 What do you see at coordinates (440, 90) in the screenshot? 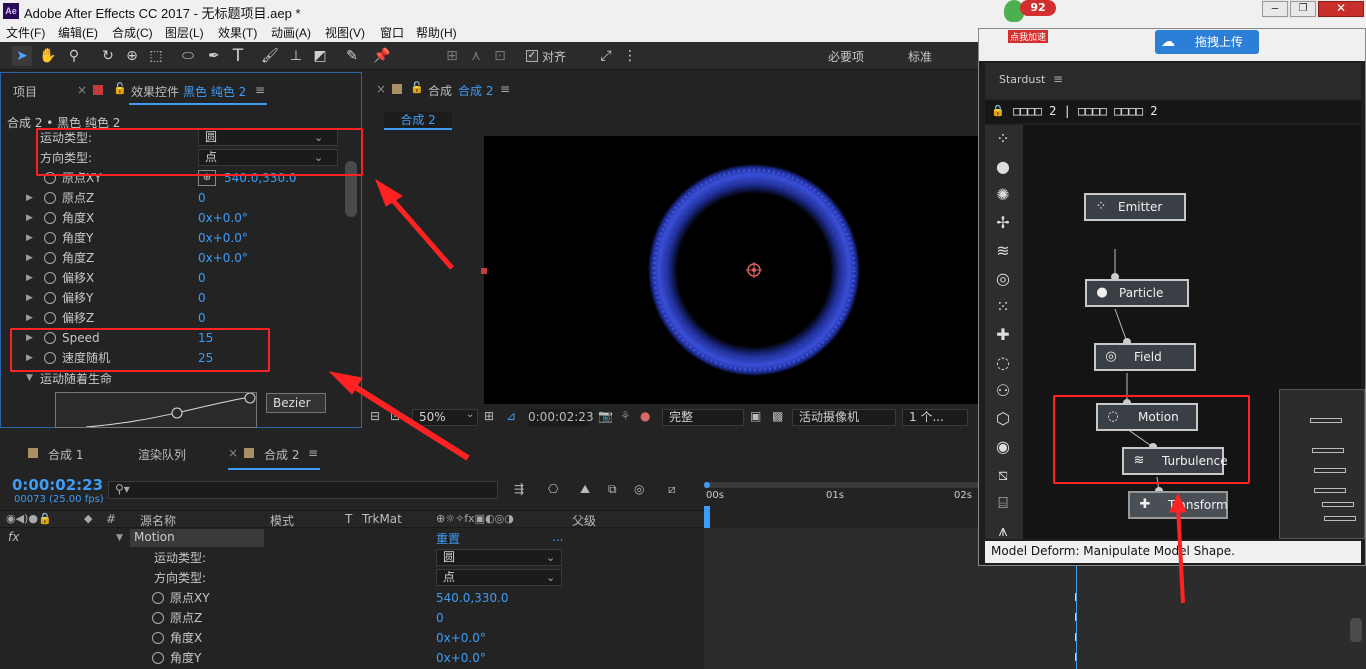
I see `comp-tab-label: 合成` at bounding box center [440, 90].